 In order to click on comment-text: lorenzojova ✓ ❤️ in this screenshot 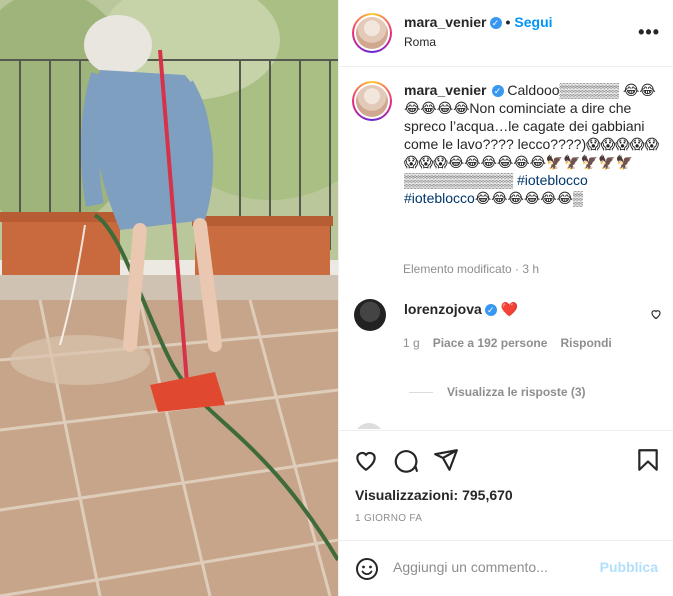, I will do `click(461, 309)`.